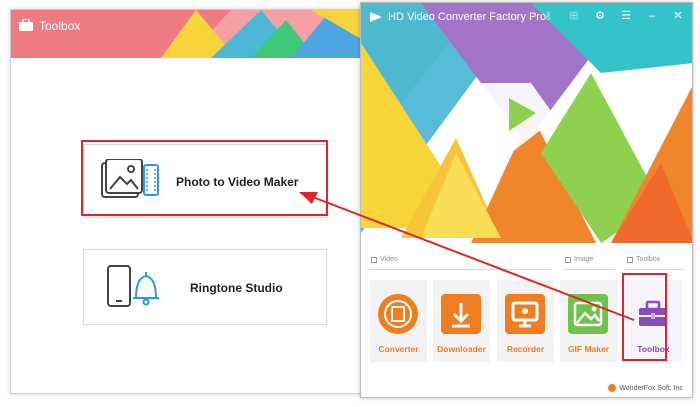  I want to click on section-video: Video, so click(384, 259).